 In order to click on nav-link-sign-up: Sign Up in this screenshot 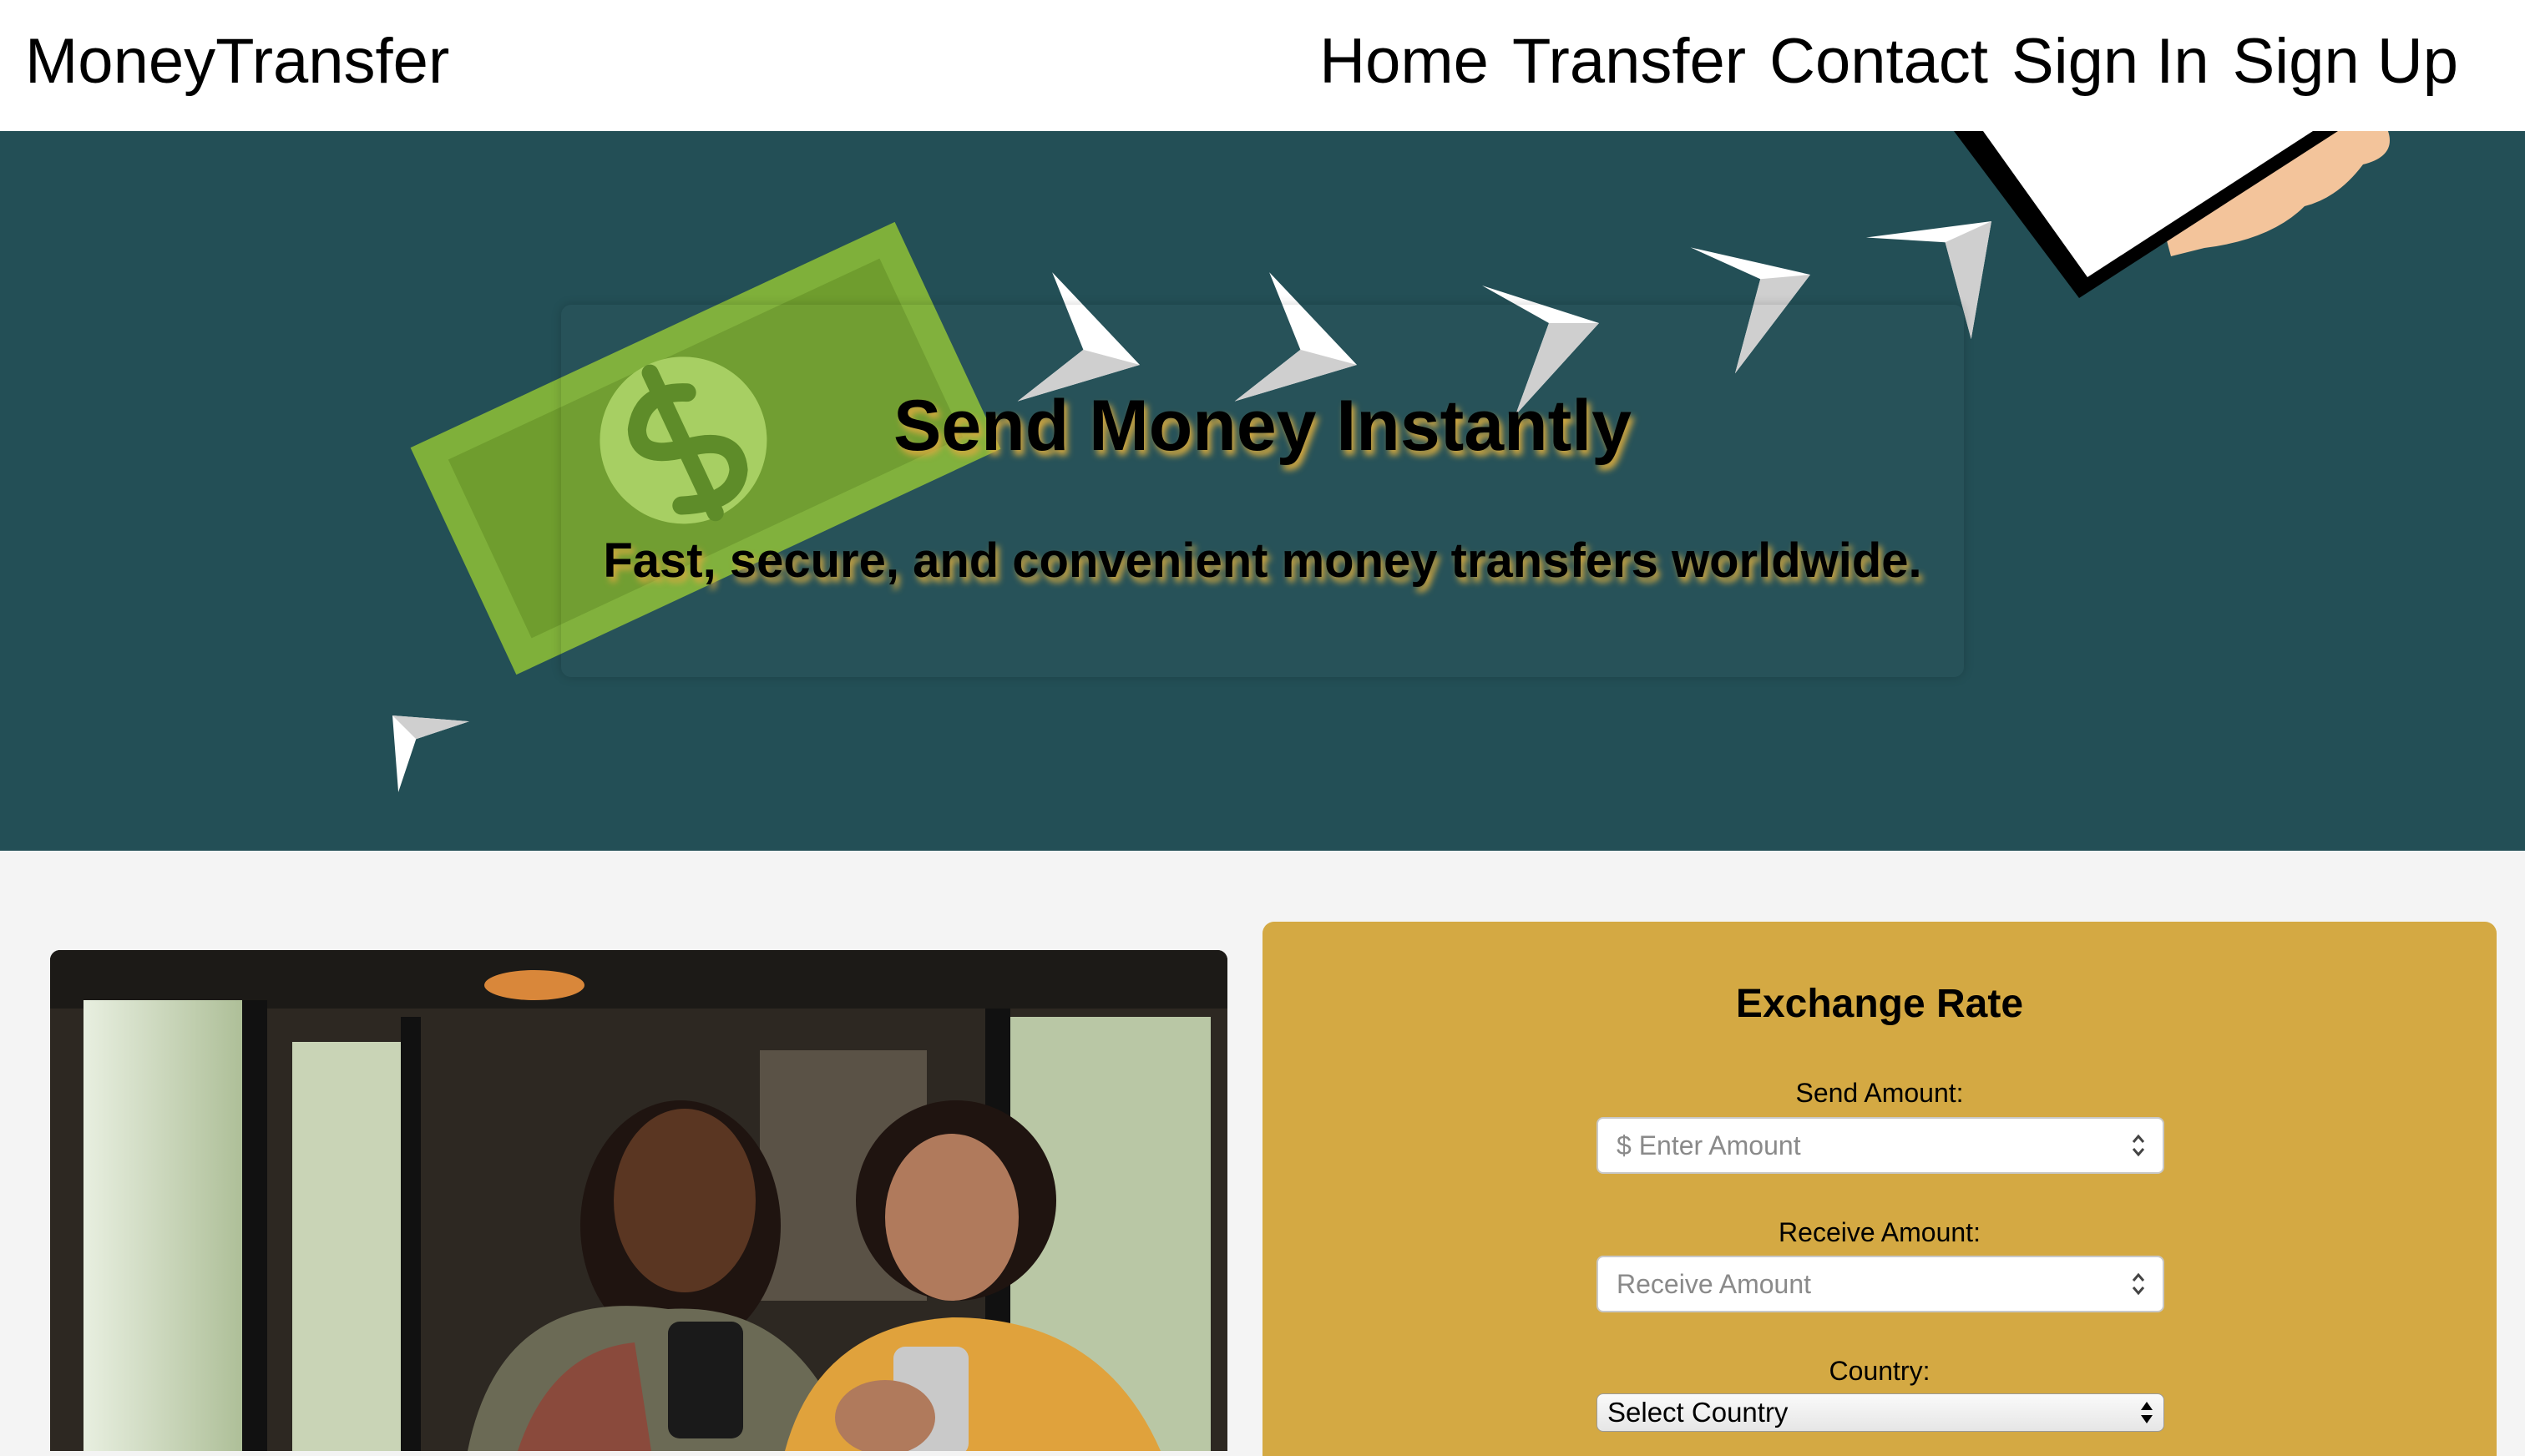, I will do `click(2345, 61)`.